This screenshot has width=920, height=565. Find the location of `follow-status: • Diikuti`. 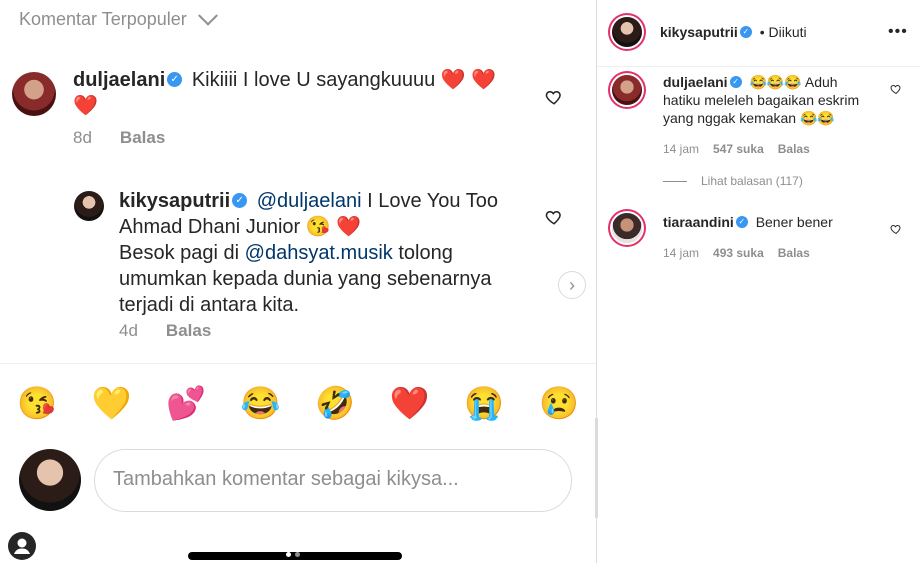

follow-status: • Diikuti is located at coordinates (783, 32).